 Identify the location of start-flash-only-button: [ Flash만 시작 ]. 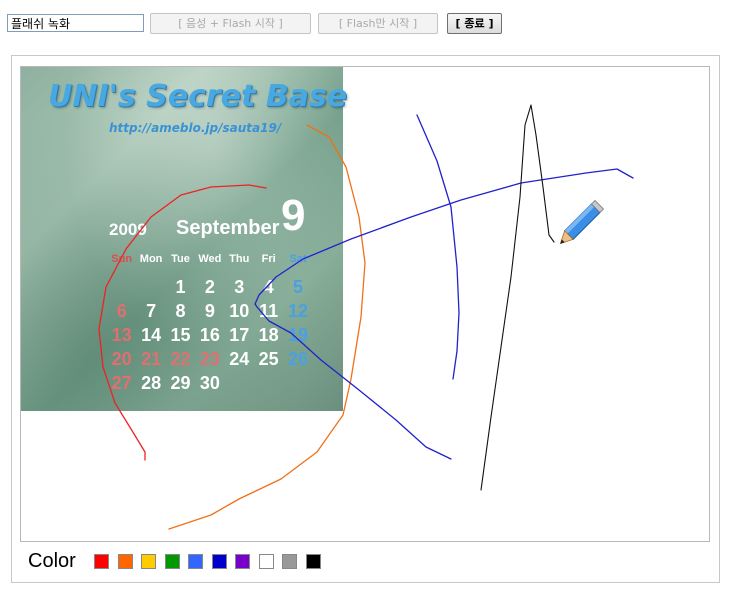
(378, 23).